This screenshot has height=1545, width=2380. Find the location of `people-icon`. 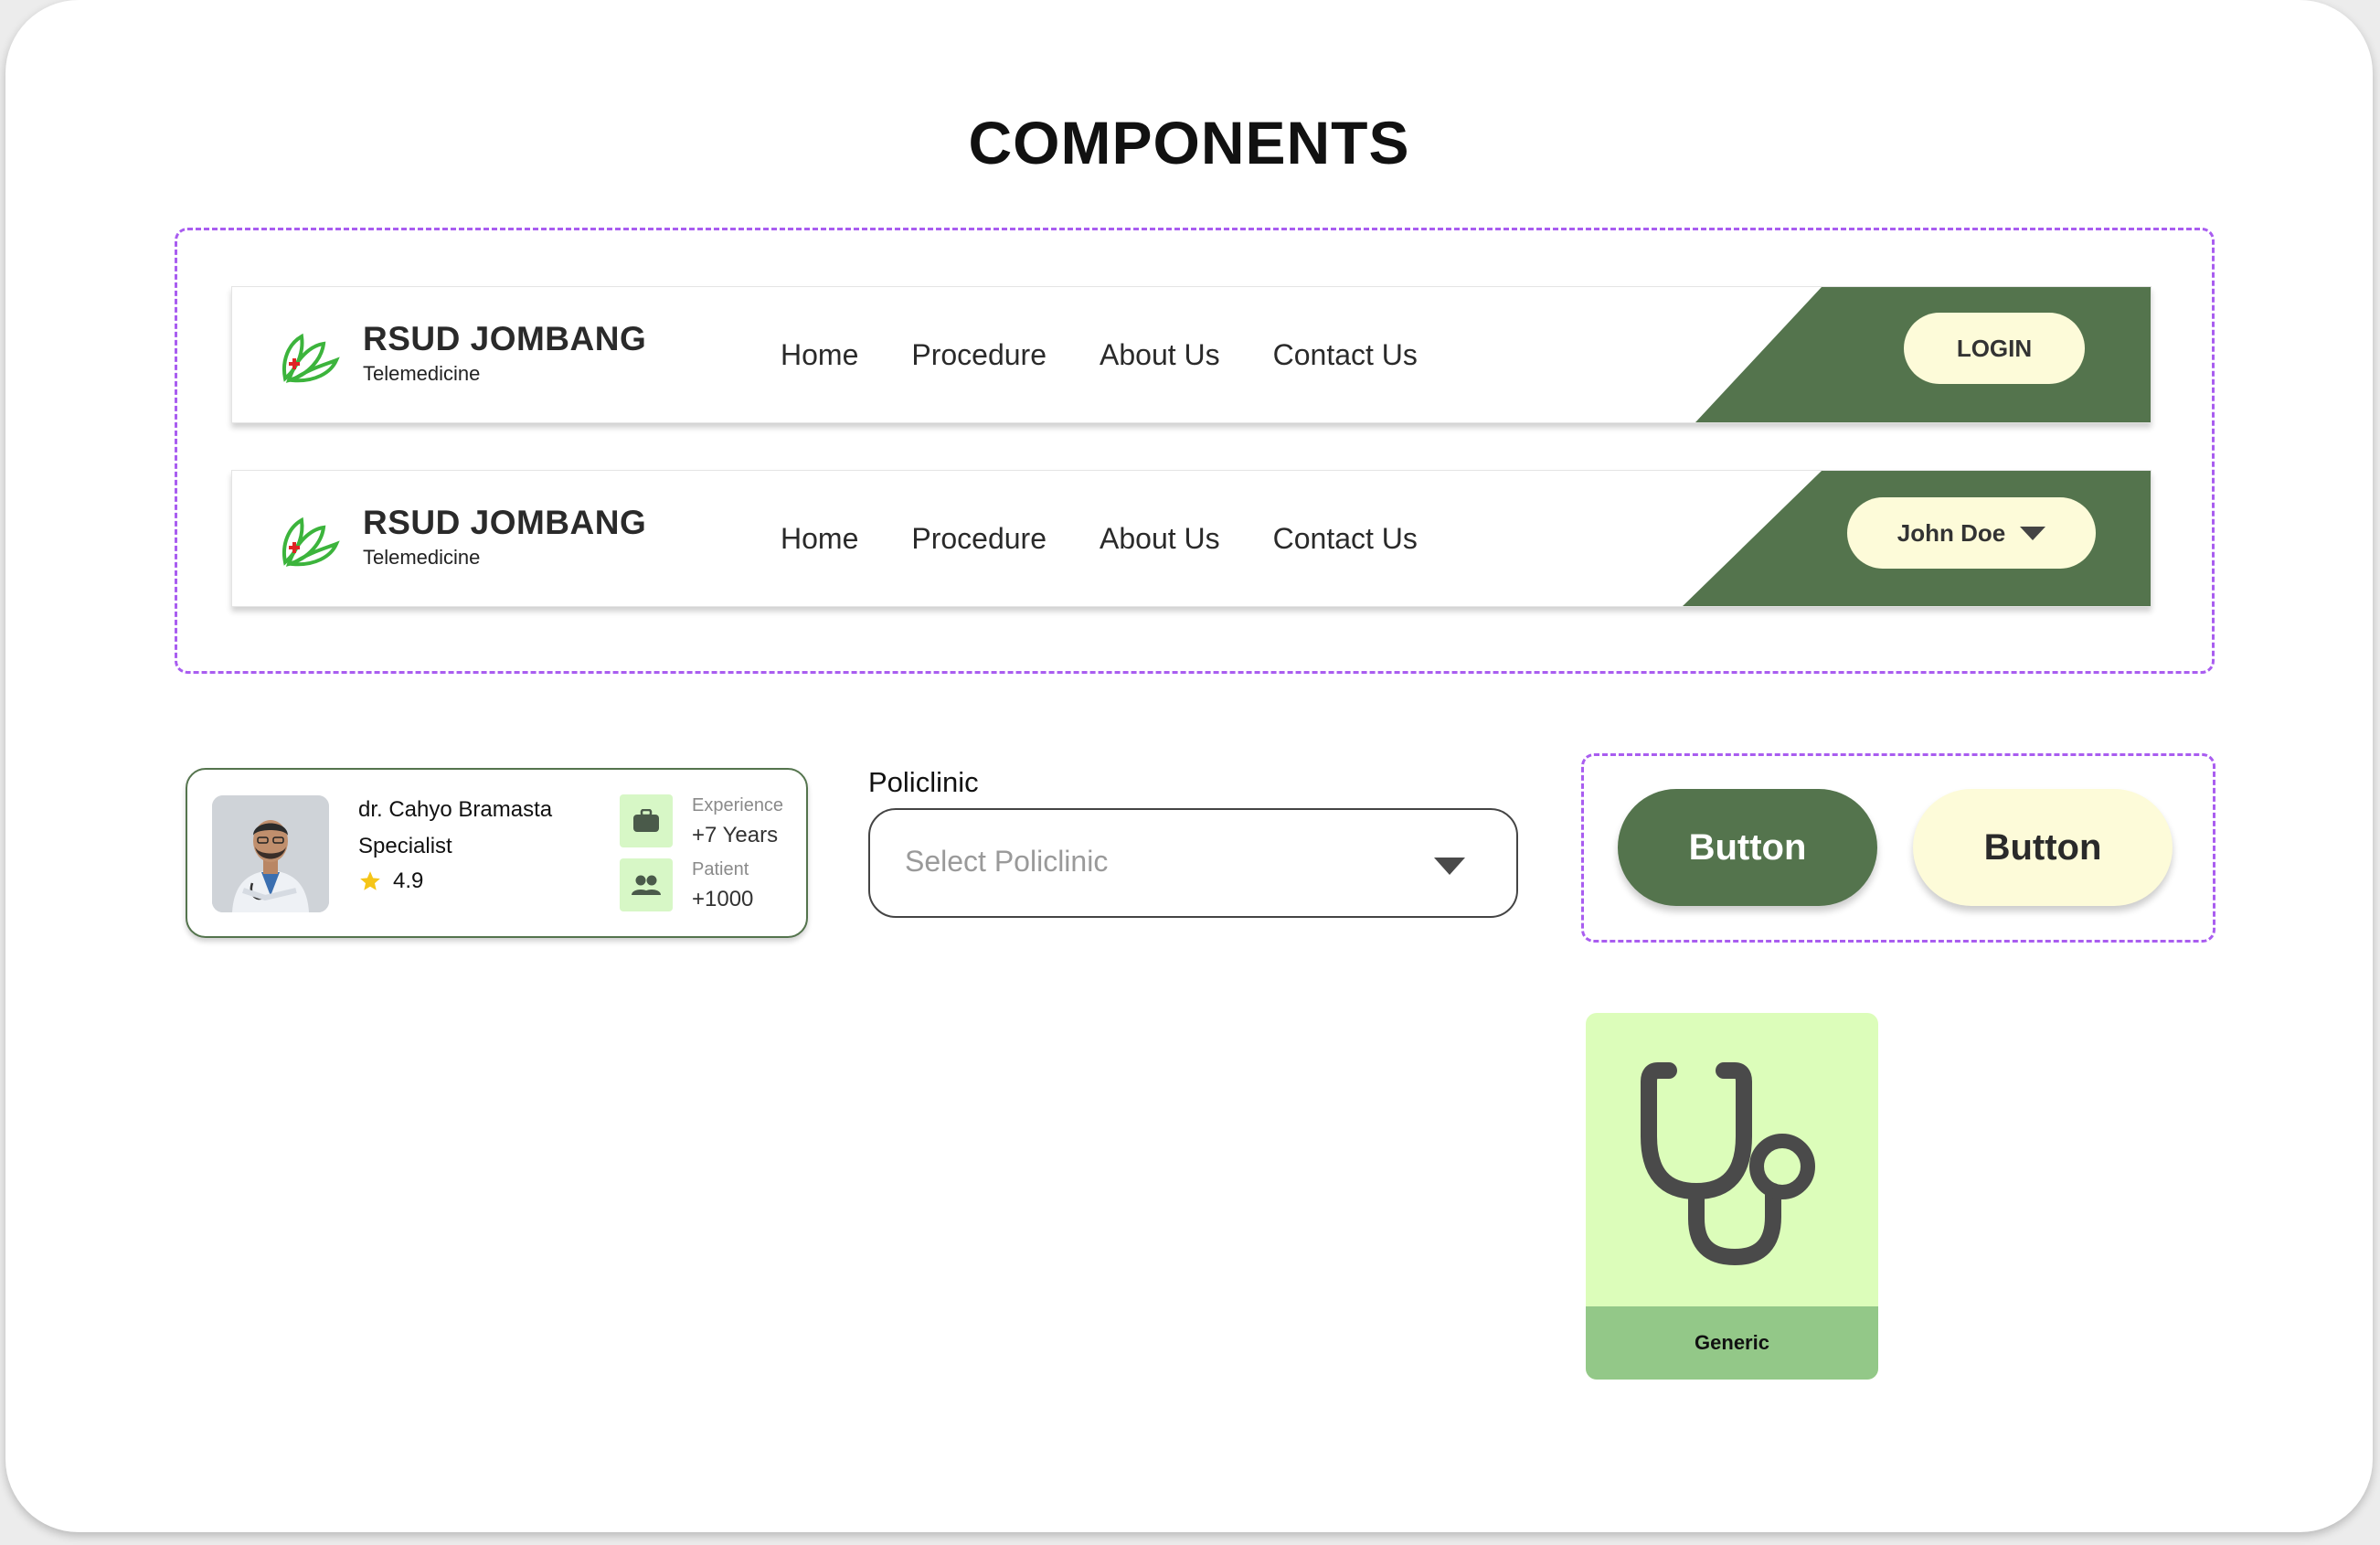

people-icon is located at coordinates (646, 885).